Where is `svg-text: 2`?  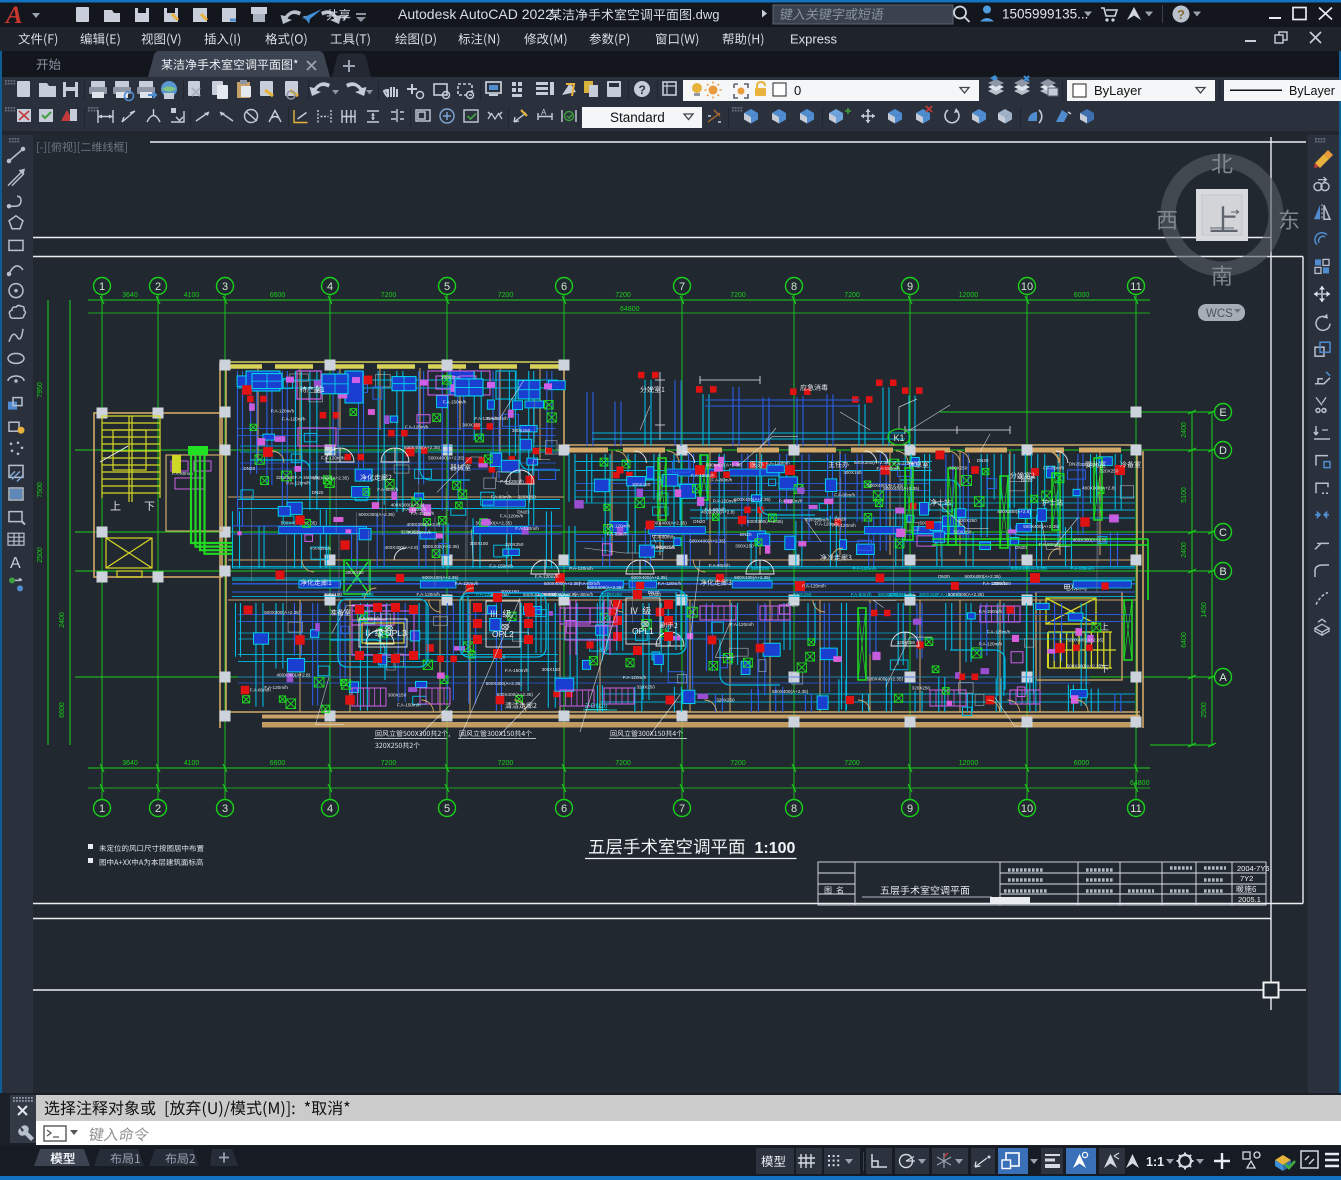 svg-text: 2 is located at coordinates (158, 809).